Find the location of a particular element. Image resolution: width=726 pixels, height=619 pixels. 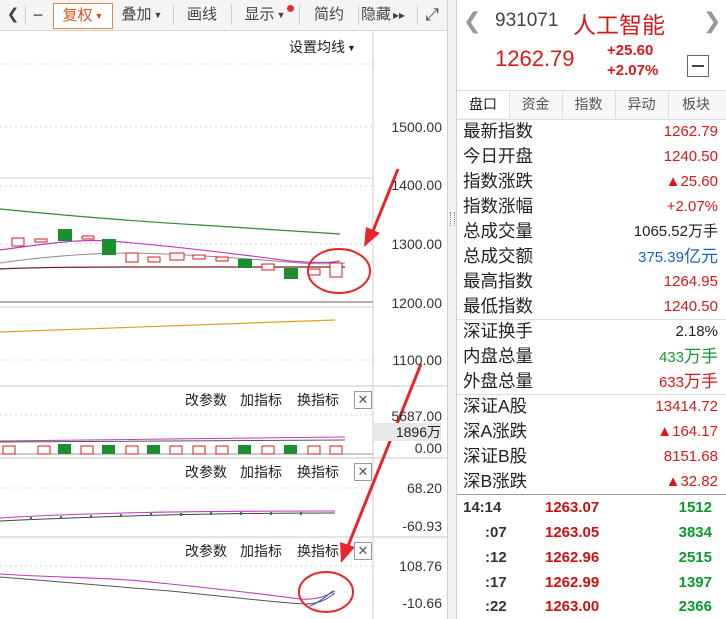

tick-volume: 3834 is located at coordinates (695, 532).